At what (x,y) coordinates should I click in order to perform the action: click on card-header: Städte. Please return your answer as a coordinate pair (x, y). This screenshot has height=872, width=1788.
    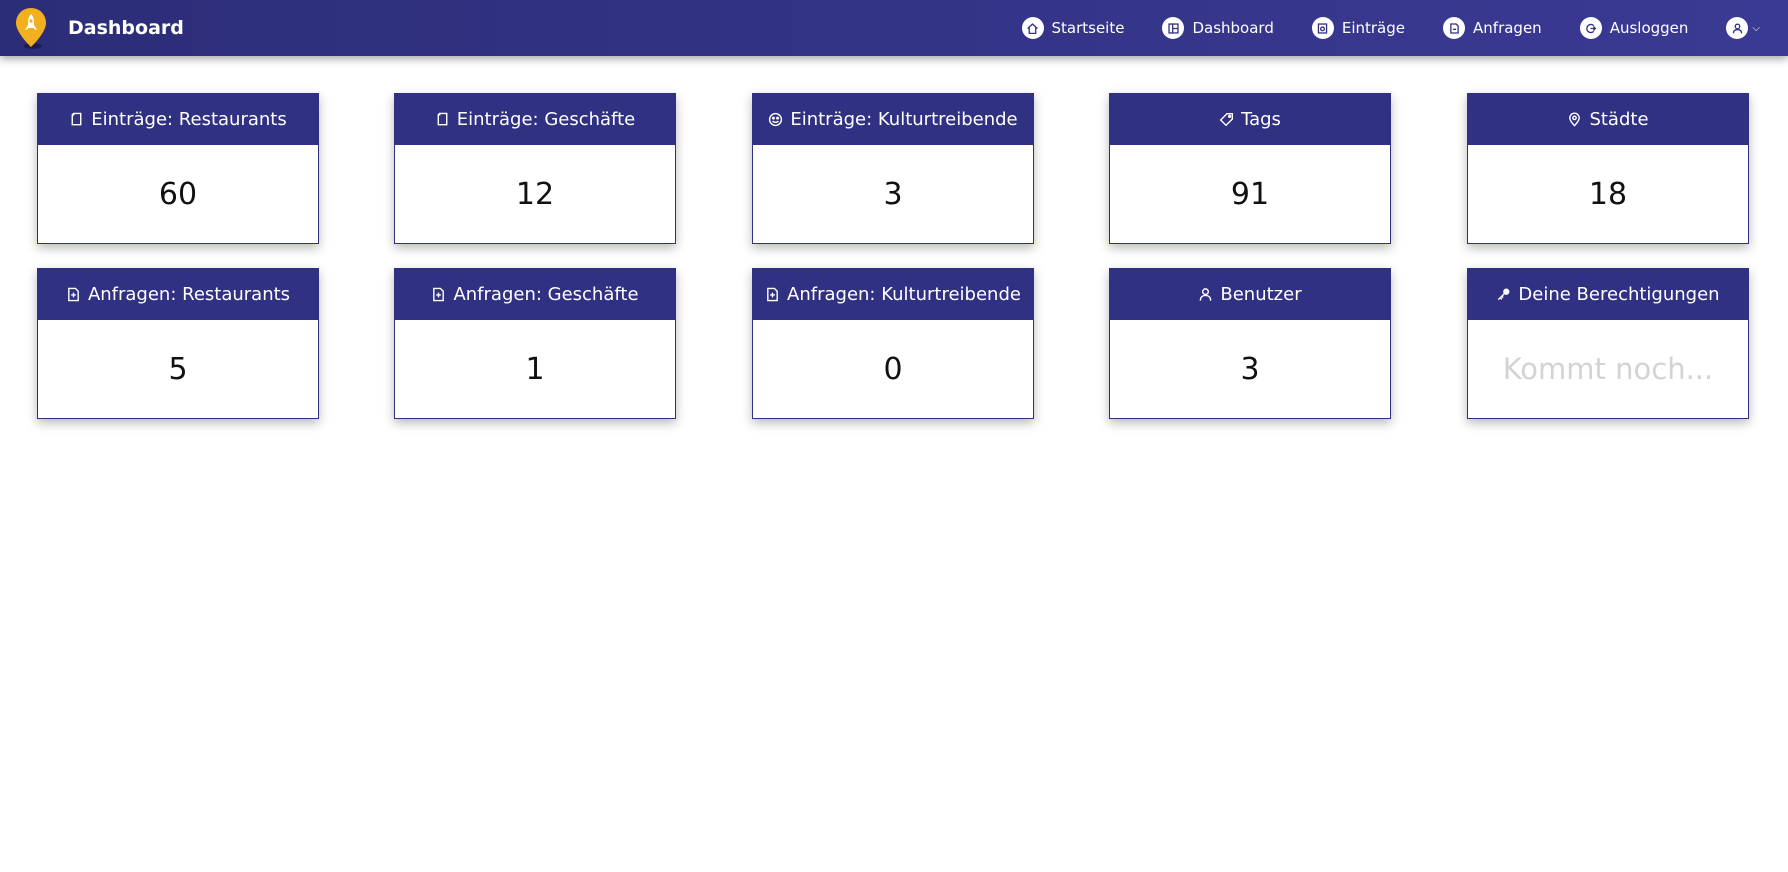
    Looking at the image, I should click on (1608, 119).